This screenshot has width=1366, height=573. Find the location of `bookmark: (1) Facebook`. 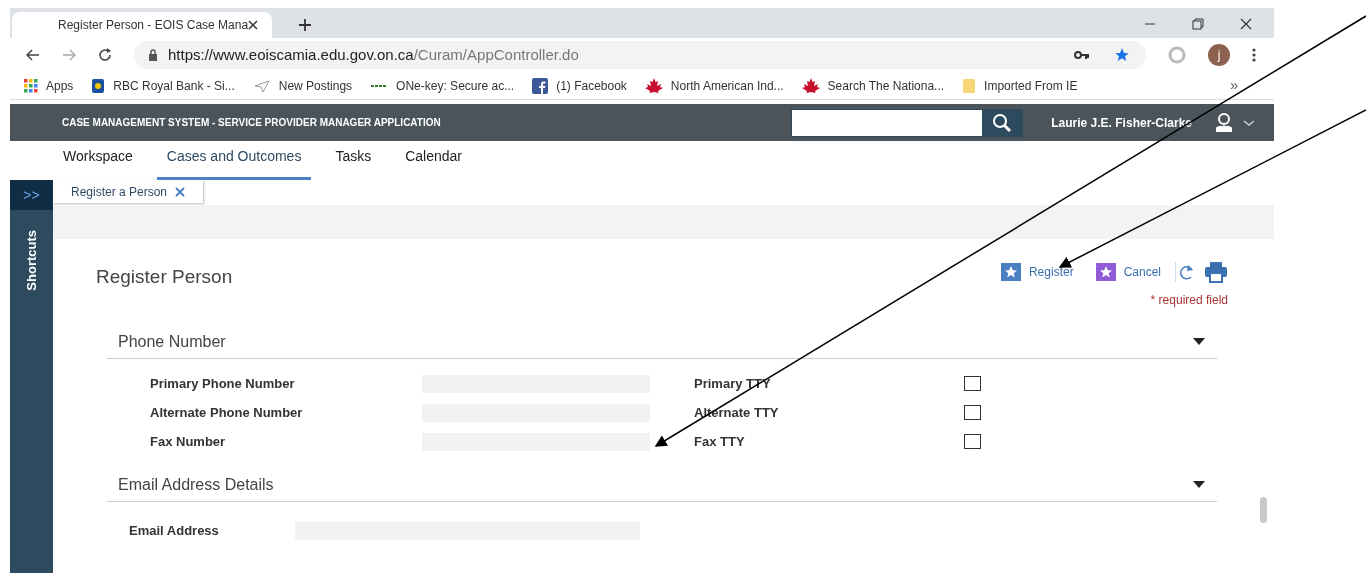

bookmark: (1) Facebook is located at coordinates (579, 85).